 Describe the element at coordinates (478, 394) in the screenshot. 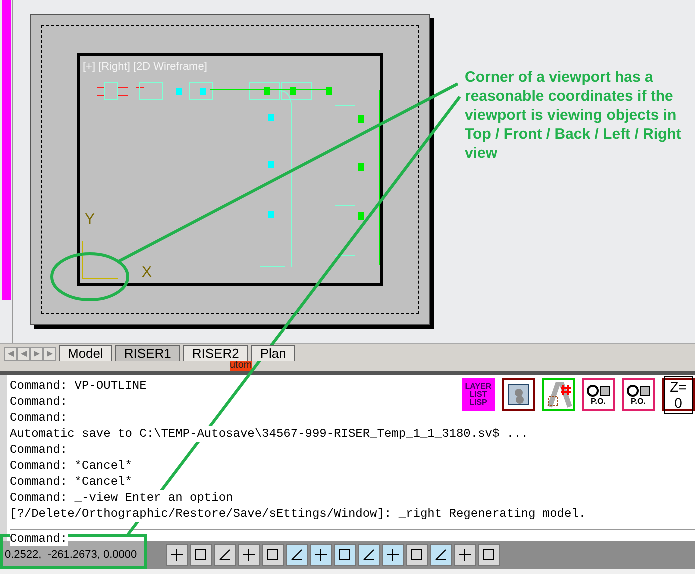

I see `toolbar-button: LAYER LIST LISP` at that location.